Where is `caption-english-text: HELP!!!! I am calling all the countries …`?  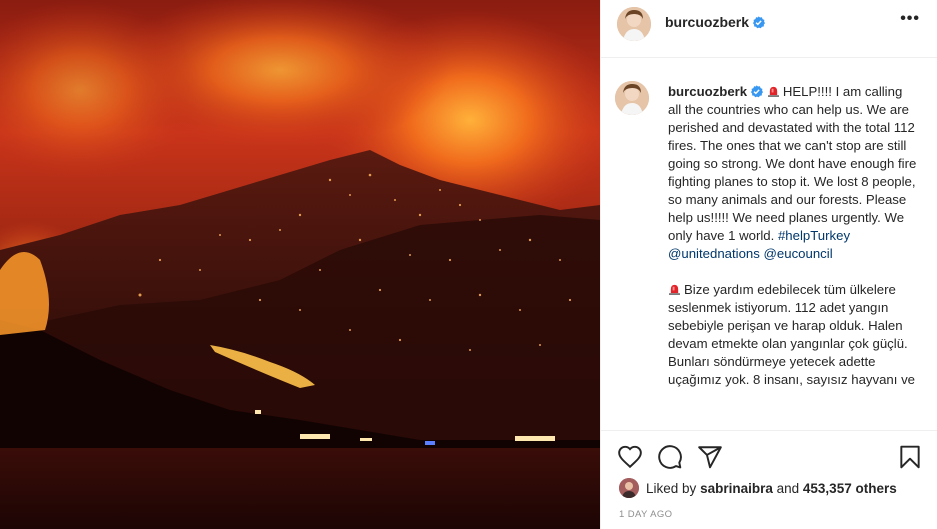 caption-english-text: HELP!!!! I am calling all the countries … is located at coordinates (792, 163).